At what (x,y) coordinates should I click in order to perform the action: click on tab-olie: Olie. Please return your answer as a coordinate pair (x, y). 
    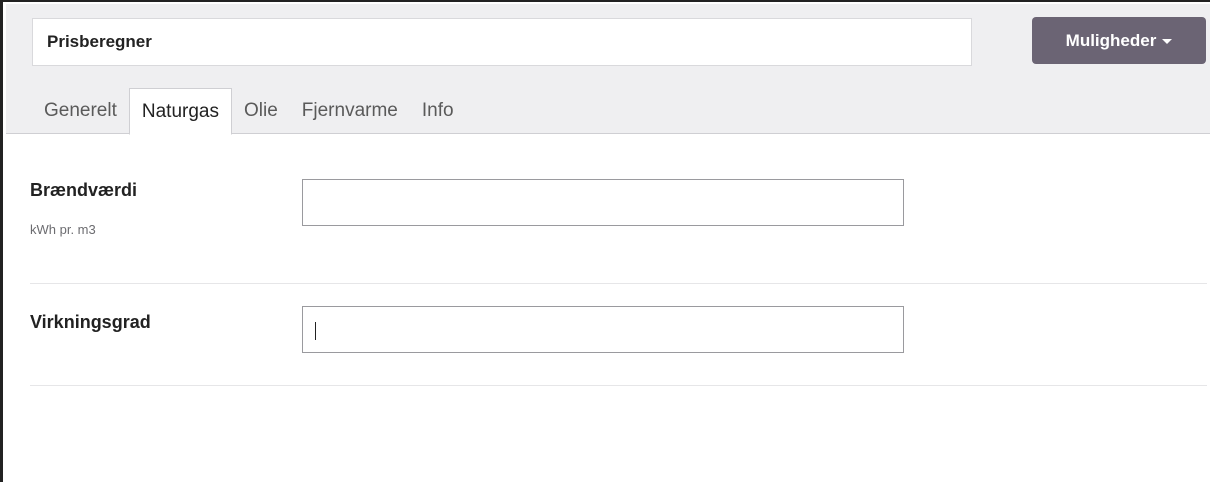
    Looking at the image, I should click on (261, 111).